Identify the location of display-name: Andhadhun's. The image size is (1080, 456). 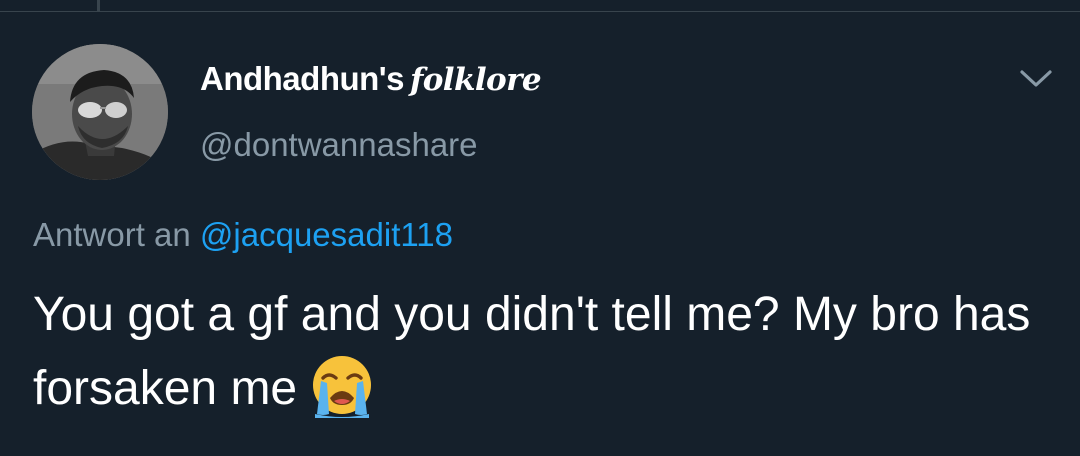
(302, 79).